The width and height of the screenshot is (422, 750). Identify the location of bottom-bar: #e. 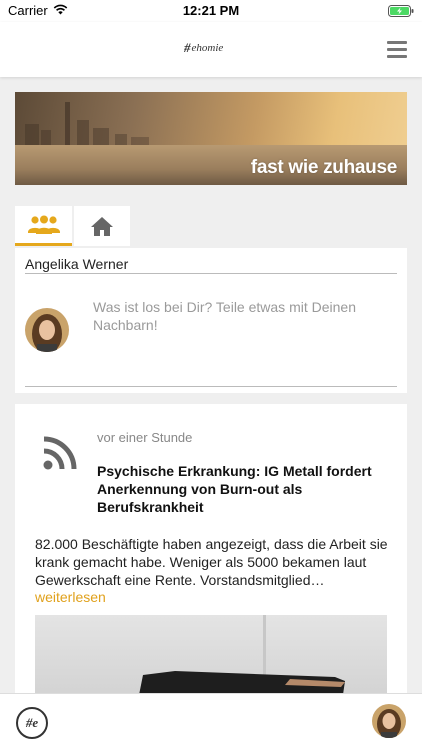
(211, 721).